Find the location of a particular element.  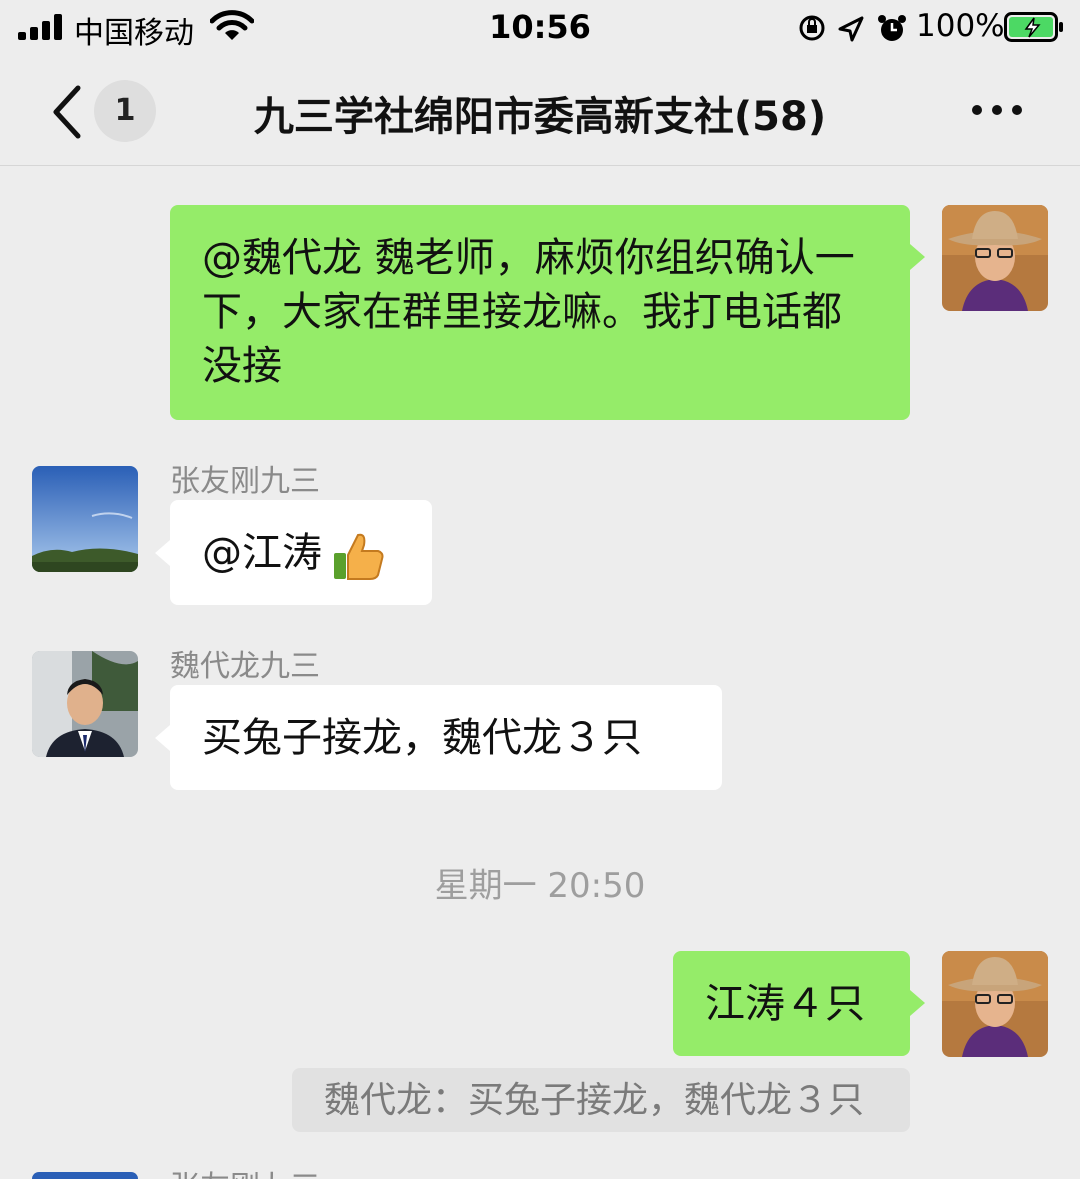

avatar-image-man-in-suit is located at coordinates (85, 704).